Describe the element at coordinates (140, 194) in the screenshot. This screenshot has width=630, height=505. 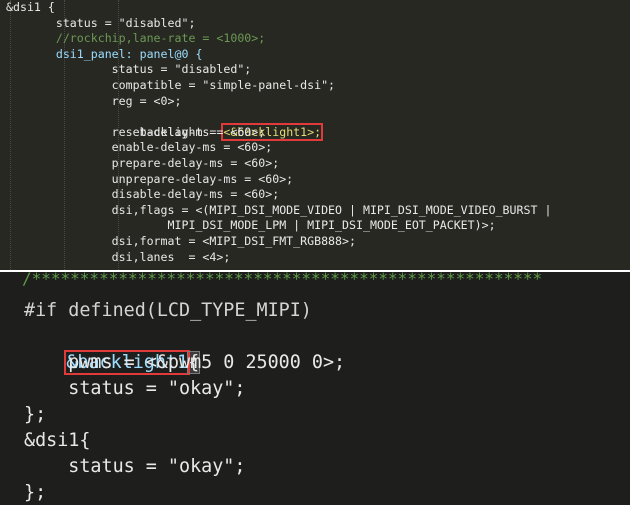
I see `code-line: disable-delay-ms = <60>;` at that location.